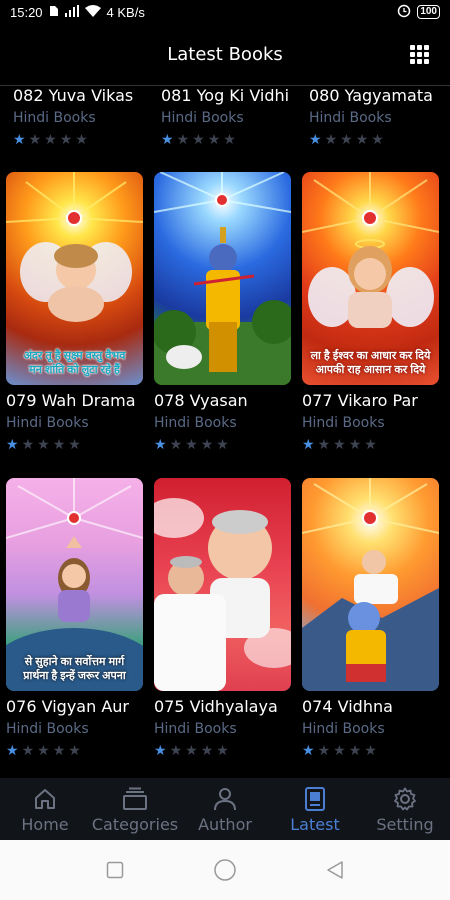 This screenshot has height=900, width=450. I want to click on book-card: 082 Yuva Vikas Hindi Books ★ ★ ★ ★ ★, so click(81, 117).